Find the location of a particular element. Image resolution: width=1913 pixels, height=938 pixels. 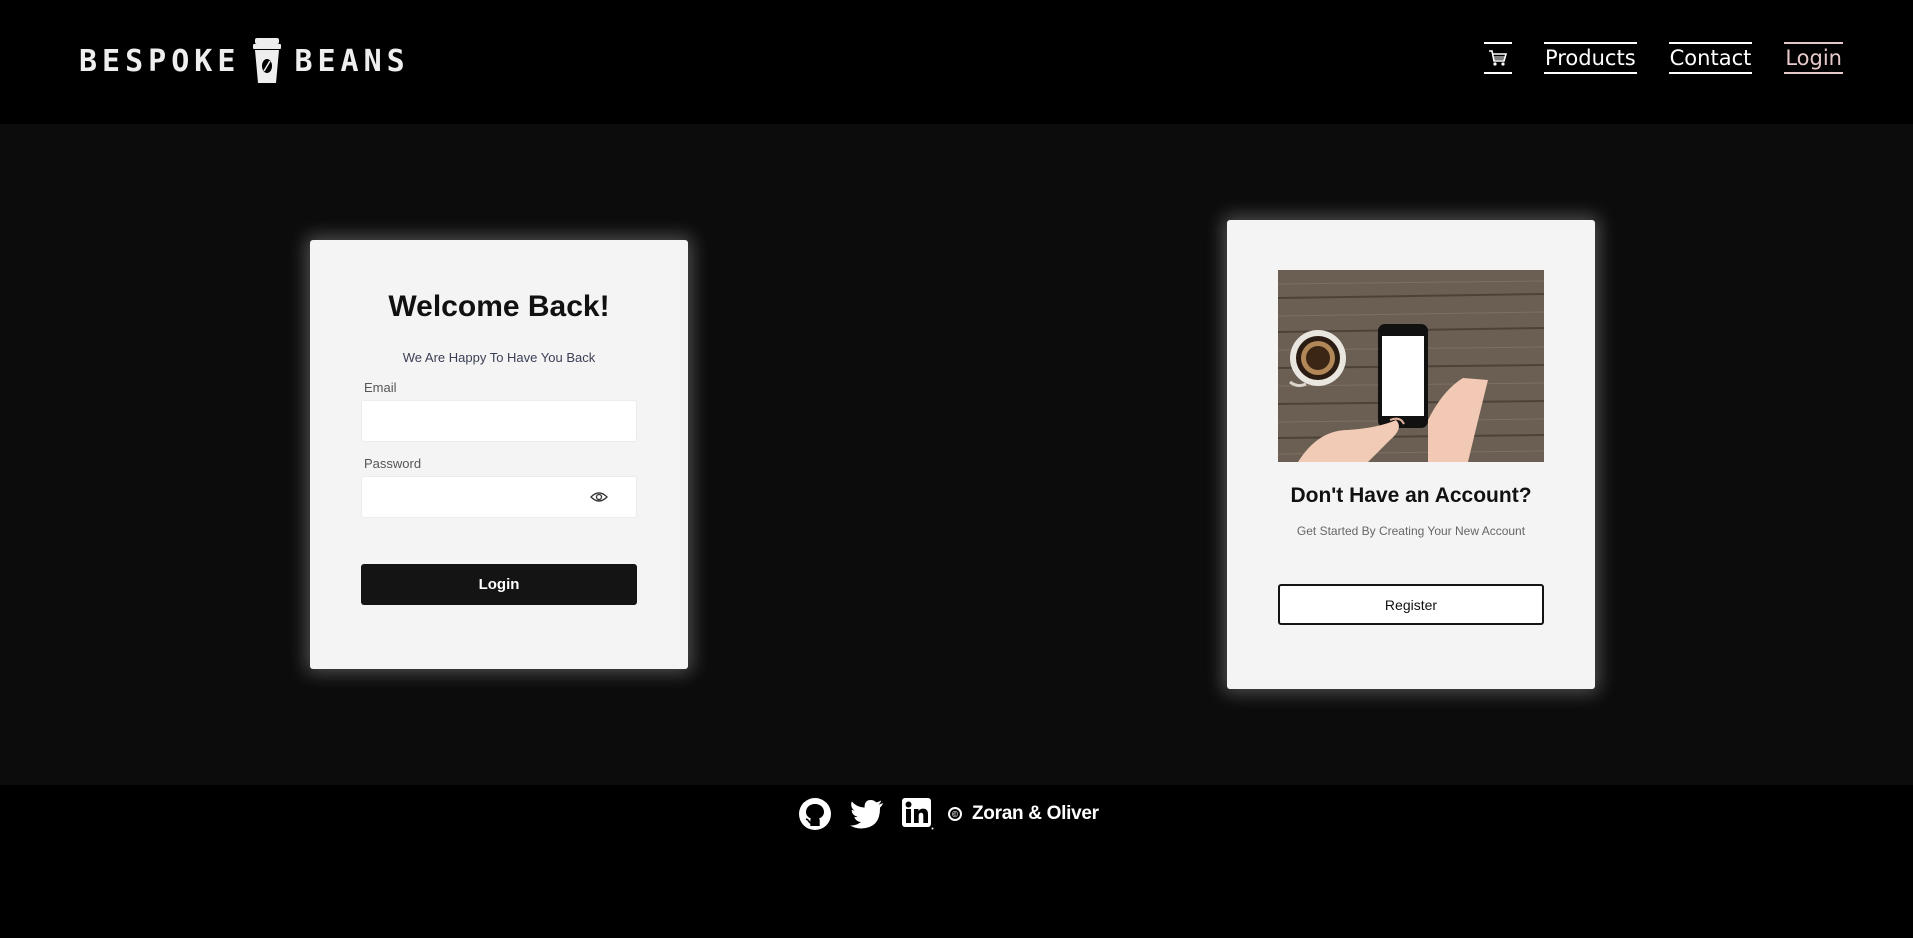

cart-icon is located at coordinates (1497, 58).